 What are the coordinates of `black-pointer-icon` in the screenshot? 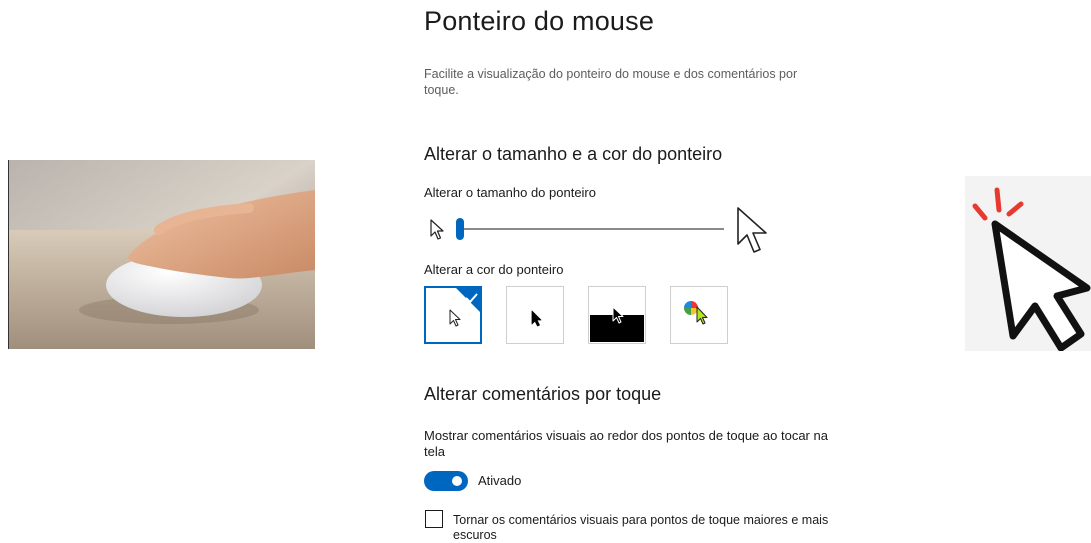 It's located at (536, 318).